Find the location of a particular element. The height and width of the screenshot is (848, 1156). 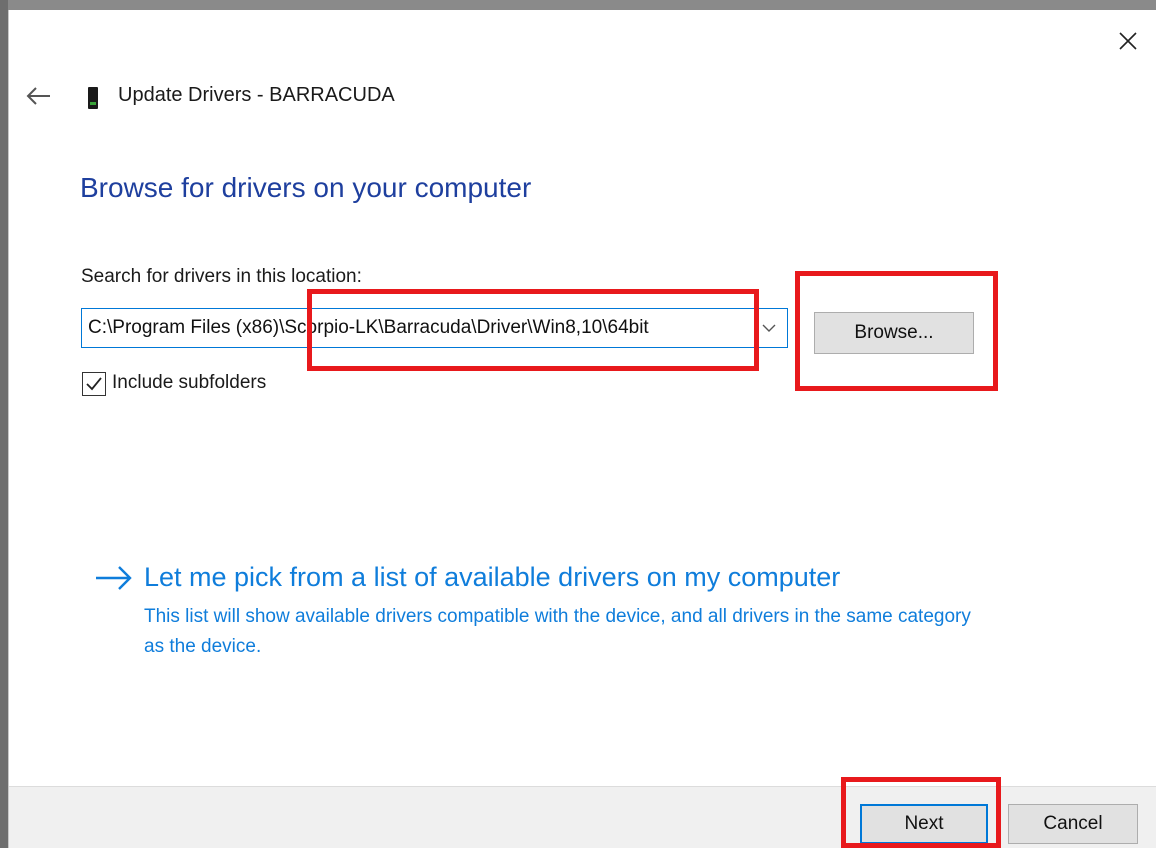

include-subfolders-label: Include subfolders is located at coordinates (189, 383).